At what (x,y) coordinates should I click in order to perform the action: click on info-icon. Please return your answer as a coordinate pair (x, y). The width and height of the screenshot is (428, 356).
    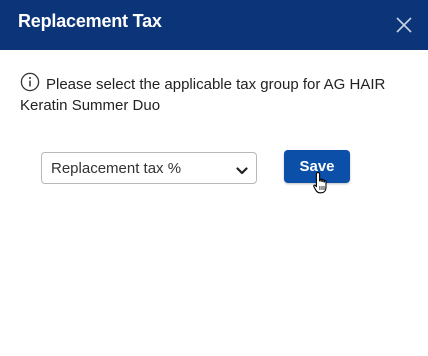
    Looking at the image, I should click on (30, 82).